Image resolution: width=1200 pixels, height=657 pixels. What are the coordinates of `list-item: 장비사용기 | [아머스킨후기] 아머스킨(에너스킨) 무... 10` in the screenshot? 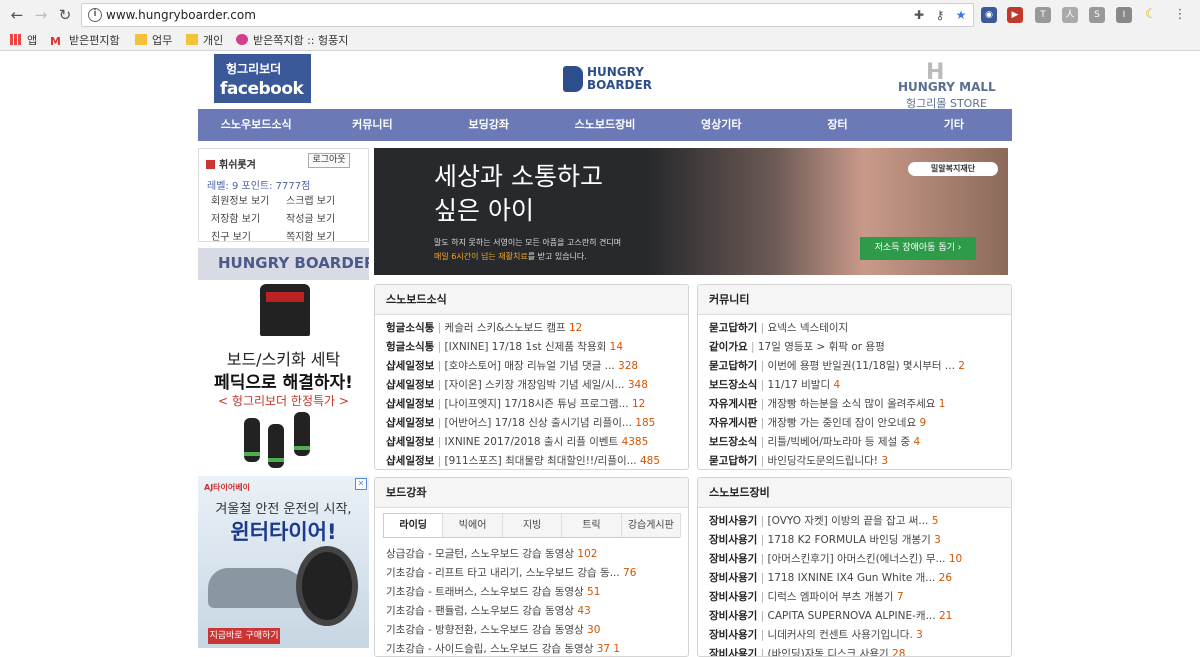 It's located at (860, 559).